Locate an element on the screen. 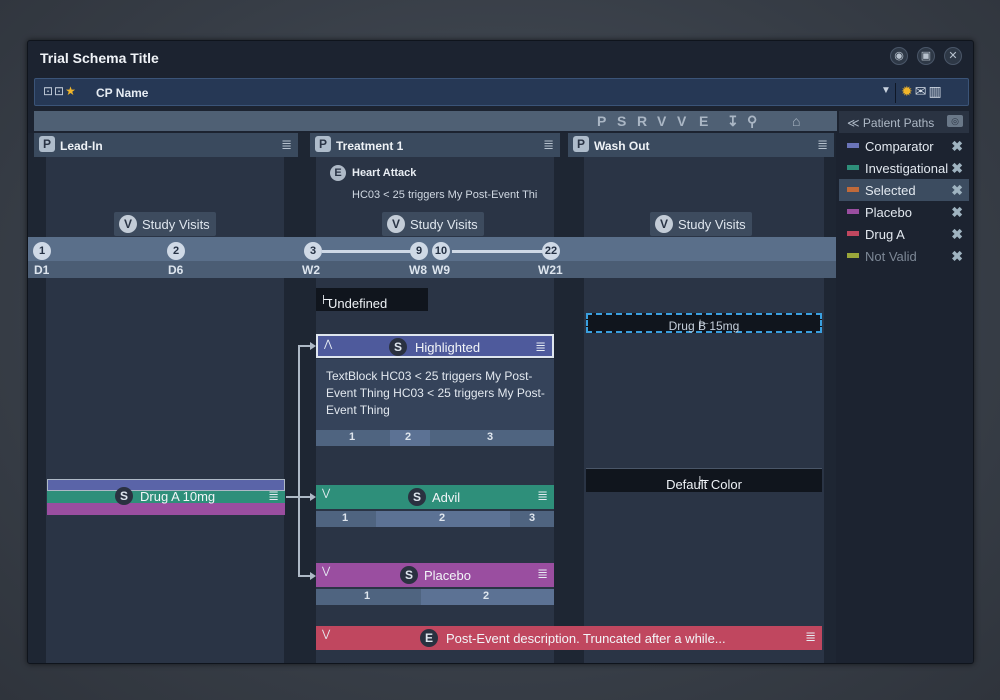 The height and width of the screenshot is (700, 1000). phase-name: Treatment 1 is located at coordinates (370, 146).